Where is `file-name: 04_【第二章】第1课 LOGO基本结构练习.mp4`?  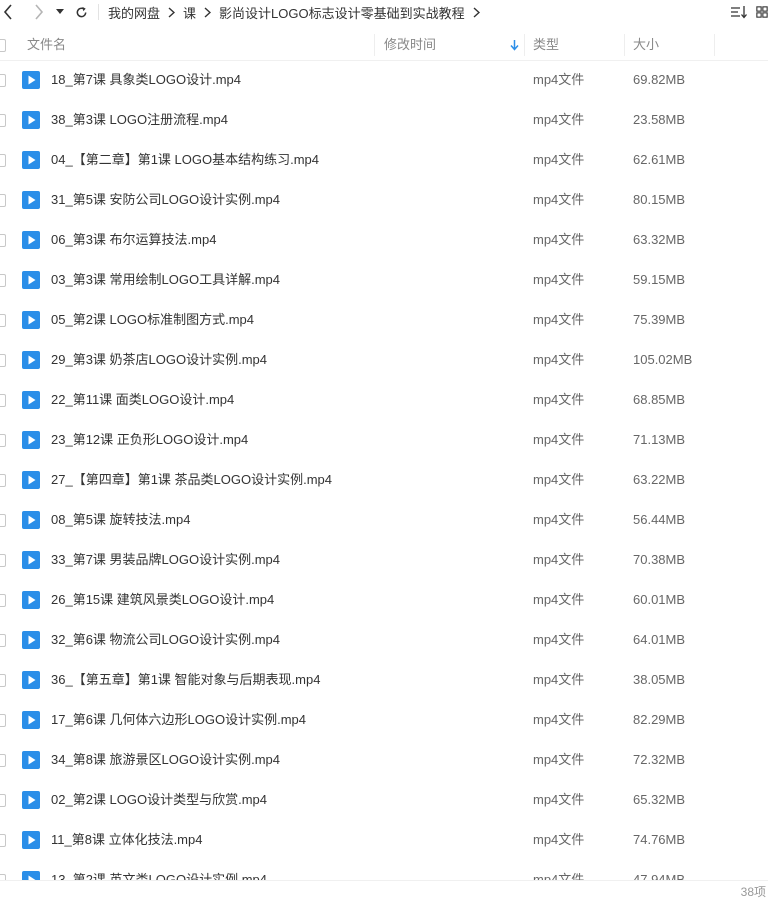 file-name: 04_【第二章】第1课 LOGO基本结构练习.mp4 is located at coordinates (185, 160).